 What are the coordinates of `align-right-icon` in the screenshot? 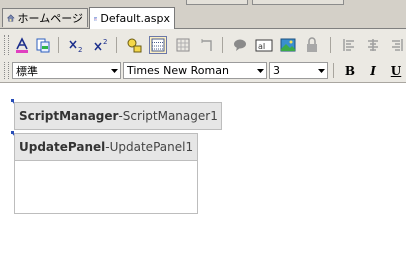 It's located at (397, 45).